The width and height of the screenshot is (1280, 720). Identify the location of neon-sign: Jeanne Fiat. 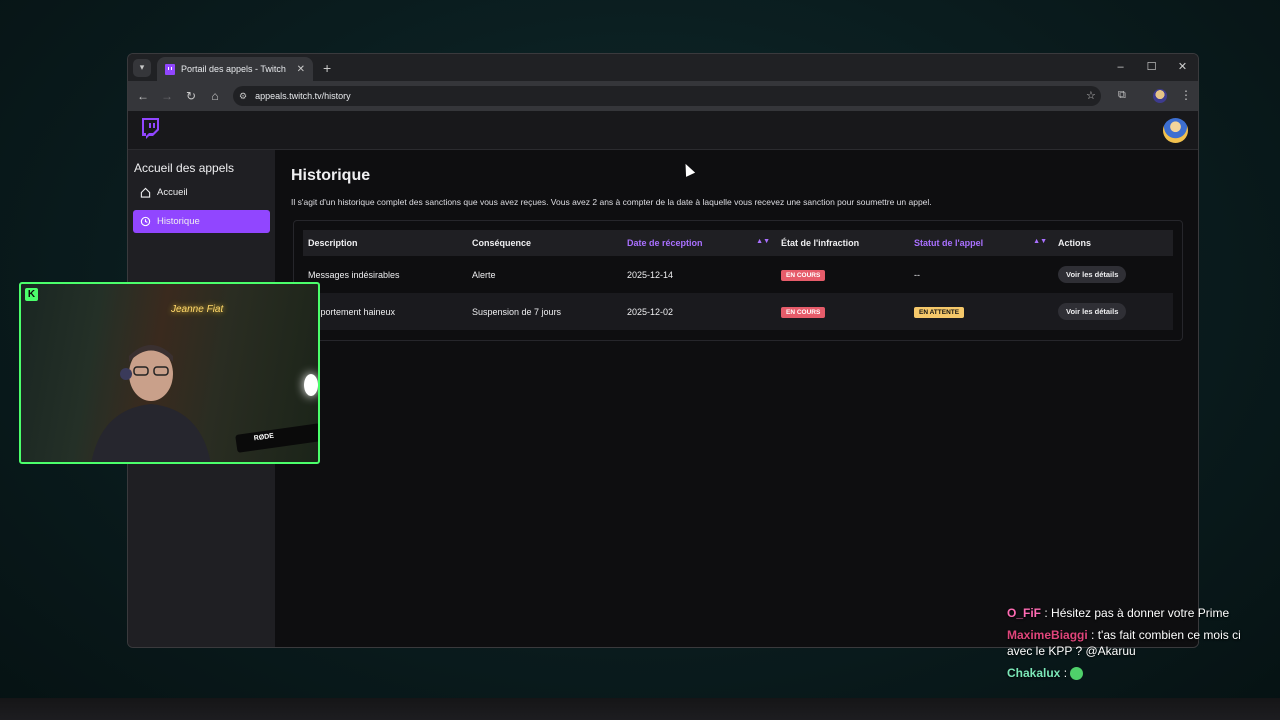
(197, 309).